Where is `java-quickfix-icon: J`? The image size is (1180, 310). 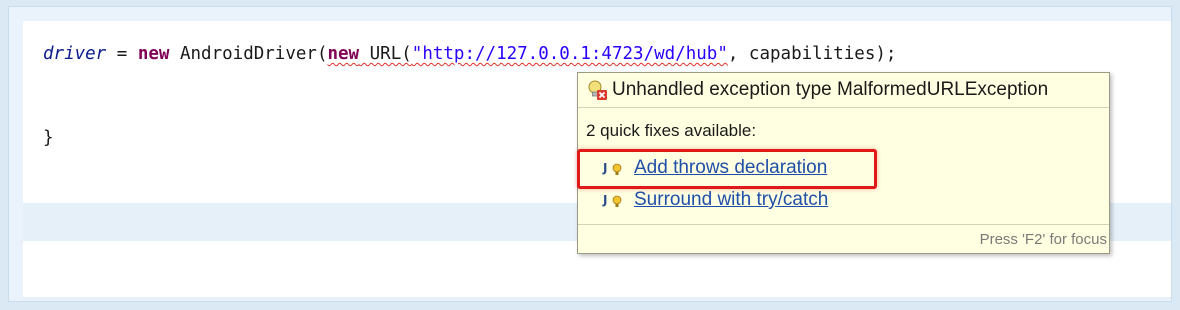
java-quickfix-icon: J is located at coordinates (614, 202).